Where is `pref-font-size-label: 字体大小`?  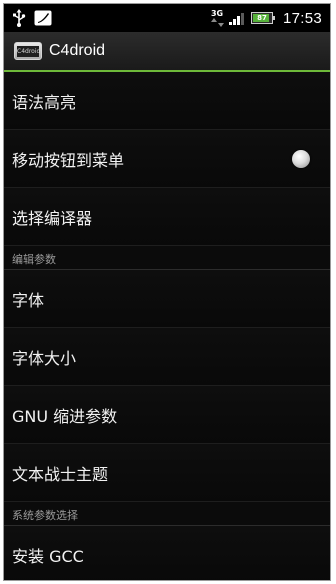
pref-font-size-label: 字体大小 is located at coordinates (44, 358).